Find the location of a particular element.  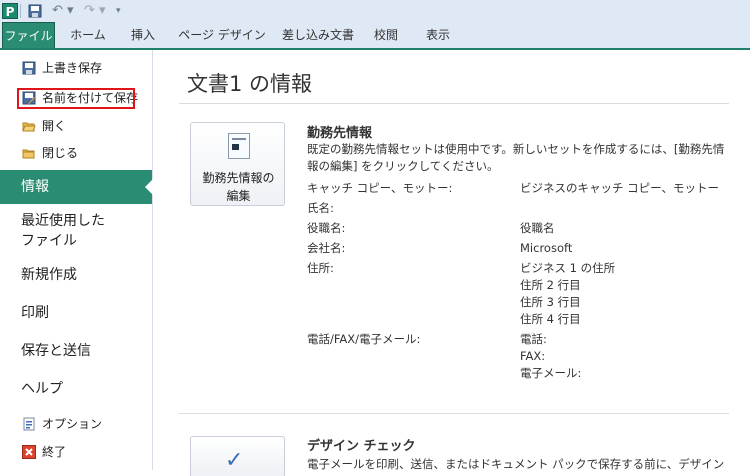

field-value: 住所 4 行目 is located at coordinates (550, 319).